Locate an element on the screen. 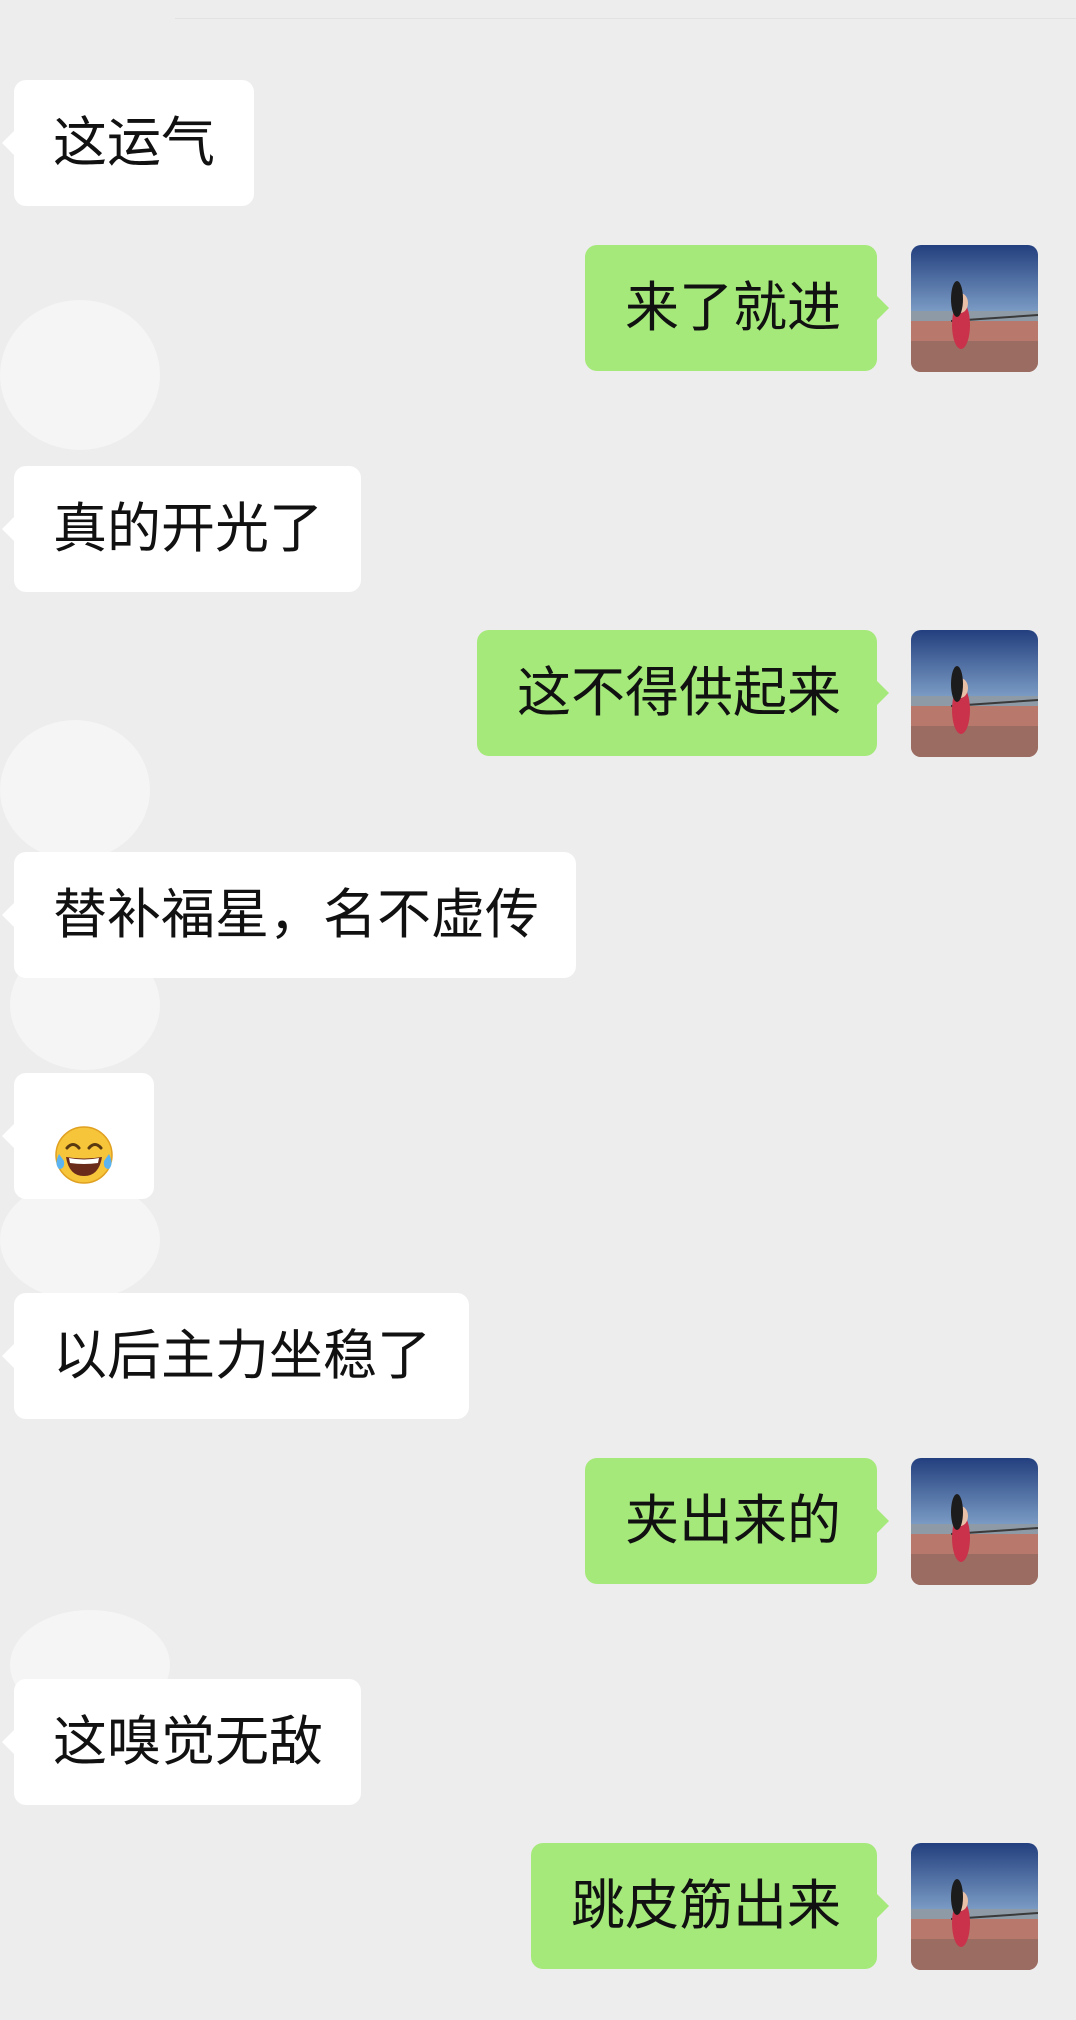  incoming-message: 替补福星，名不虚传 is located at coordinates (289, 915).